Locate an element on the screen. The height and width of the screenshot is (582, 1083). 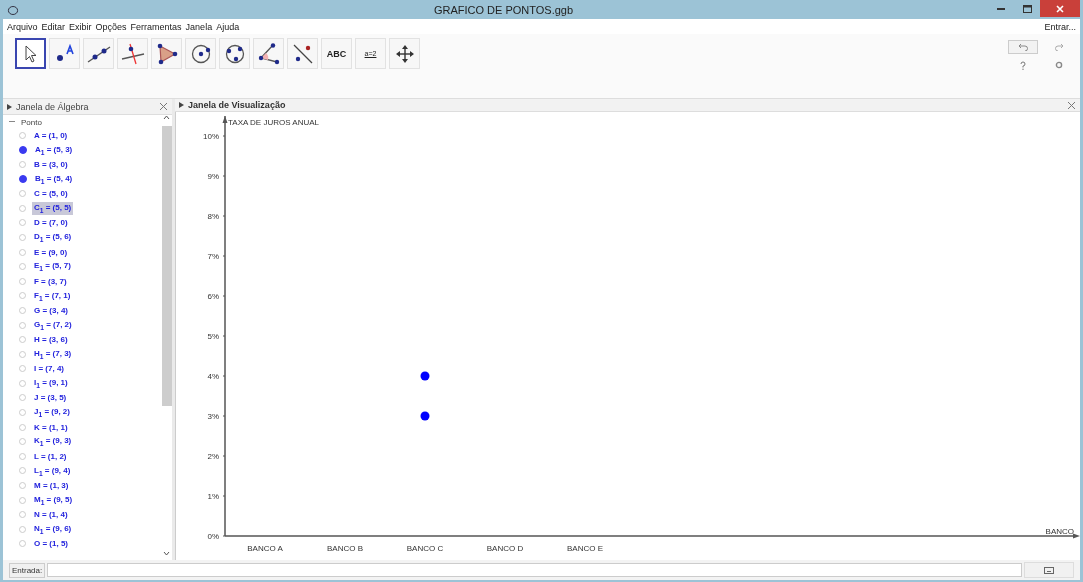
undo-button is located at coordinates (1023, 47).